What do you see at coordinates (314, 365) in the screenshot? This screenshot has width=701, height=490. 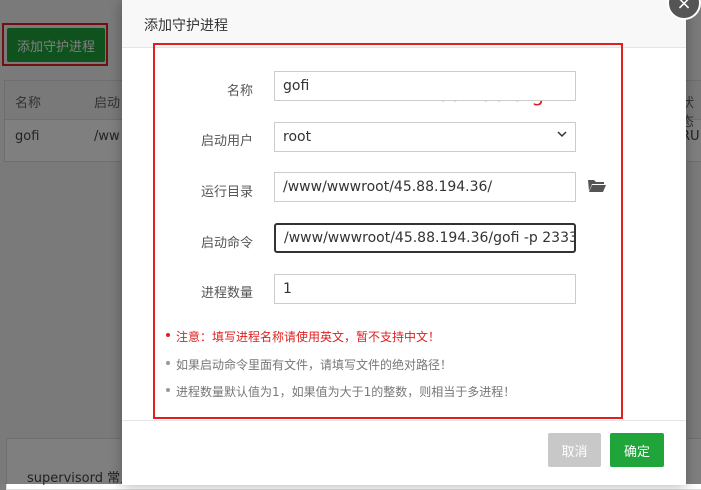 I see `note-text: 如果启动命令里面有文件，请填写文件的绝对路径！` at bounding box center [314, 365].